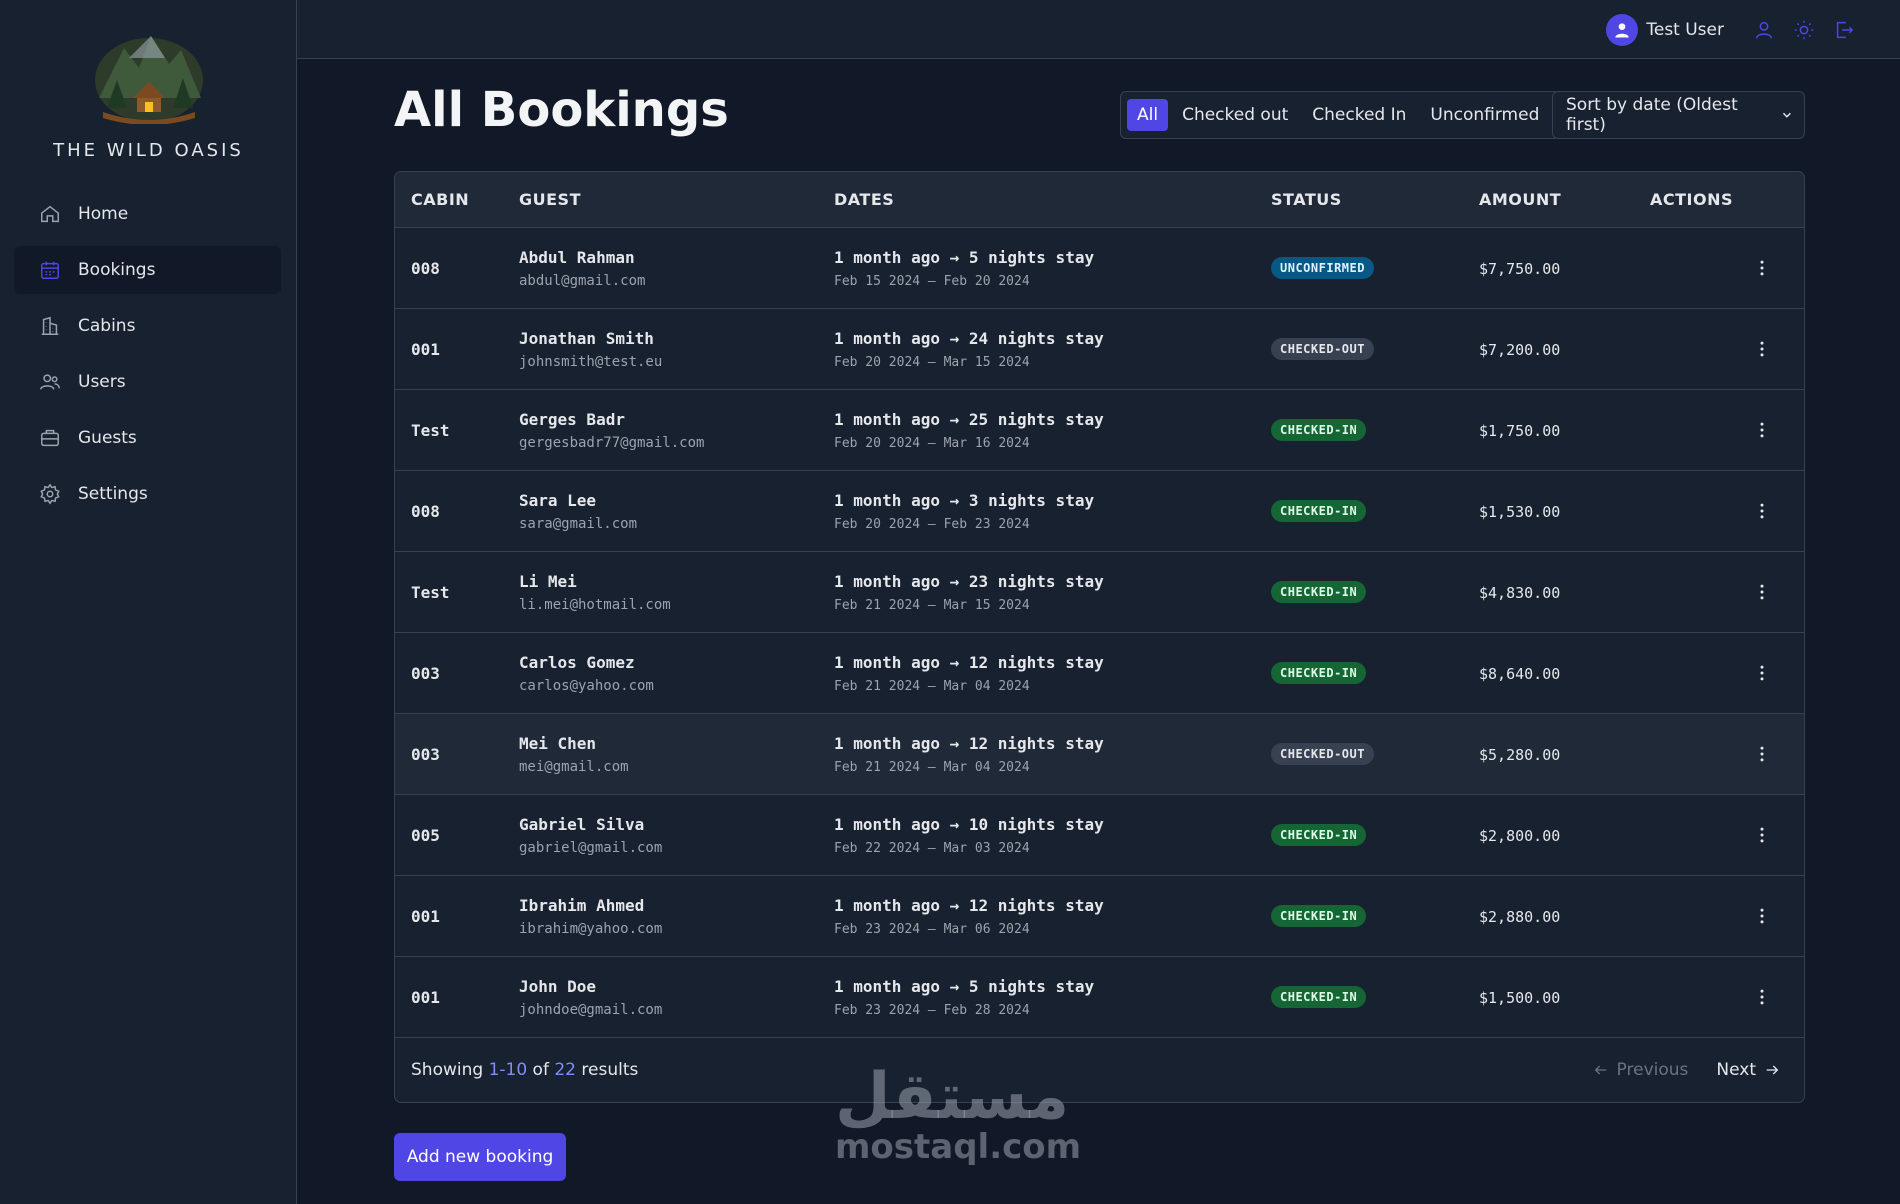 The image size is (1900, 1204). Describe the element at coordinates (612, 442) in the screenshot. I see `guest-email: gergesbadr77@gmail.com` at that location.